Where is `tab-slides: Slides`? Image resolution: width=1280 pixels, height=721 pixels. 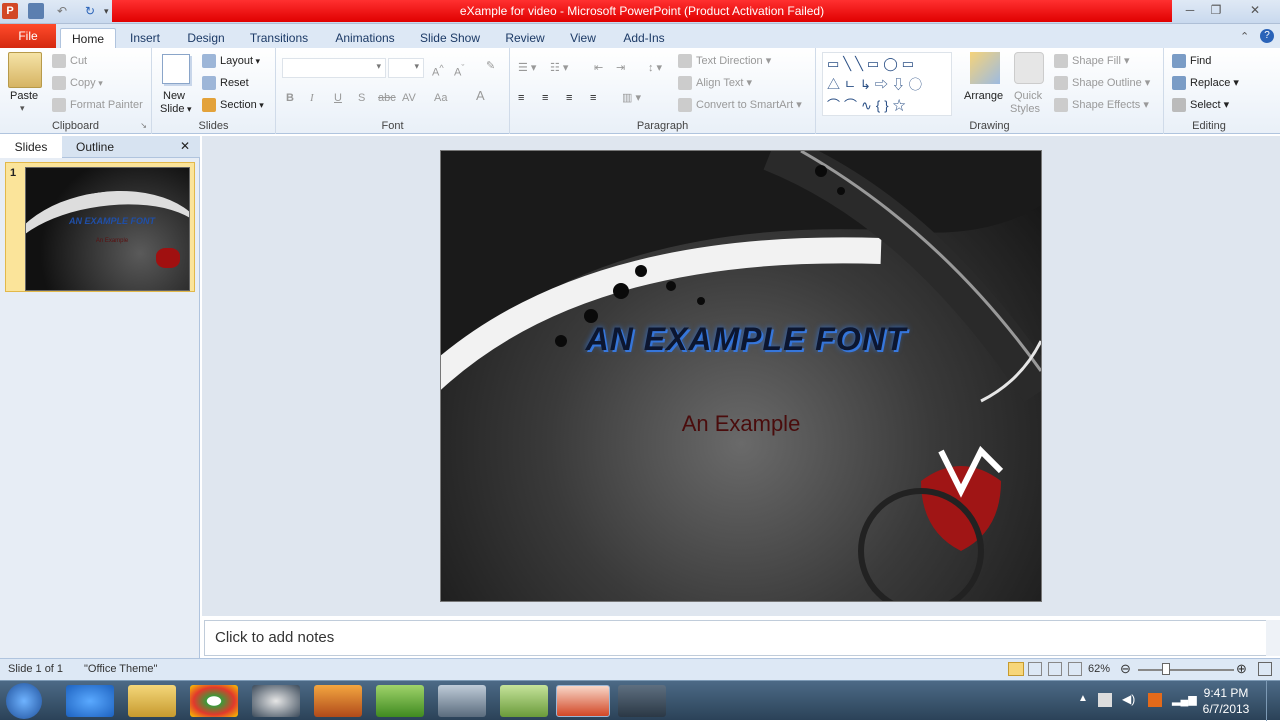
tab-slides: Slides is located at coordinates (31, 147).